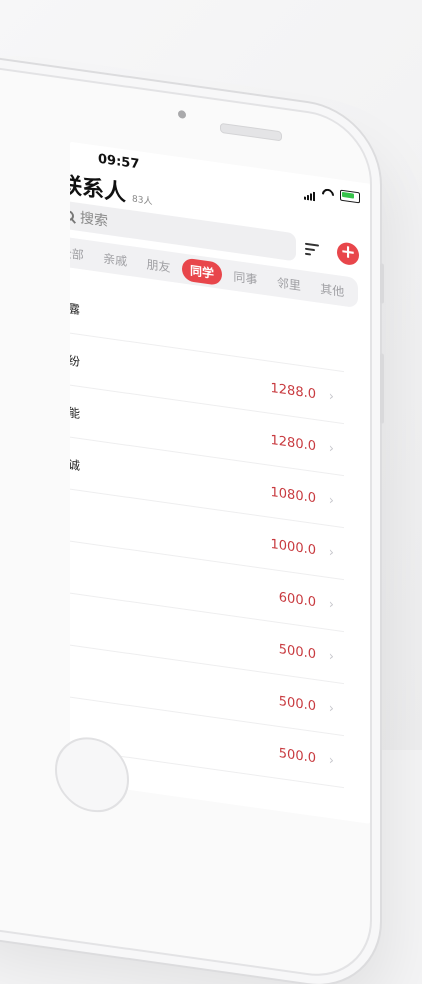 This screenshot has height=984, width=422. I want to click on status-icons, so click(332, 194).